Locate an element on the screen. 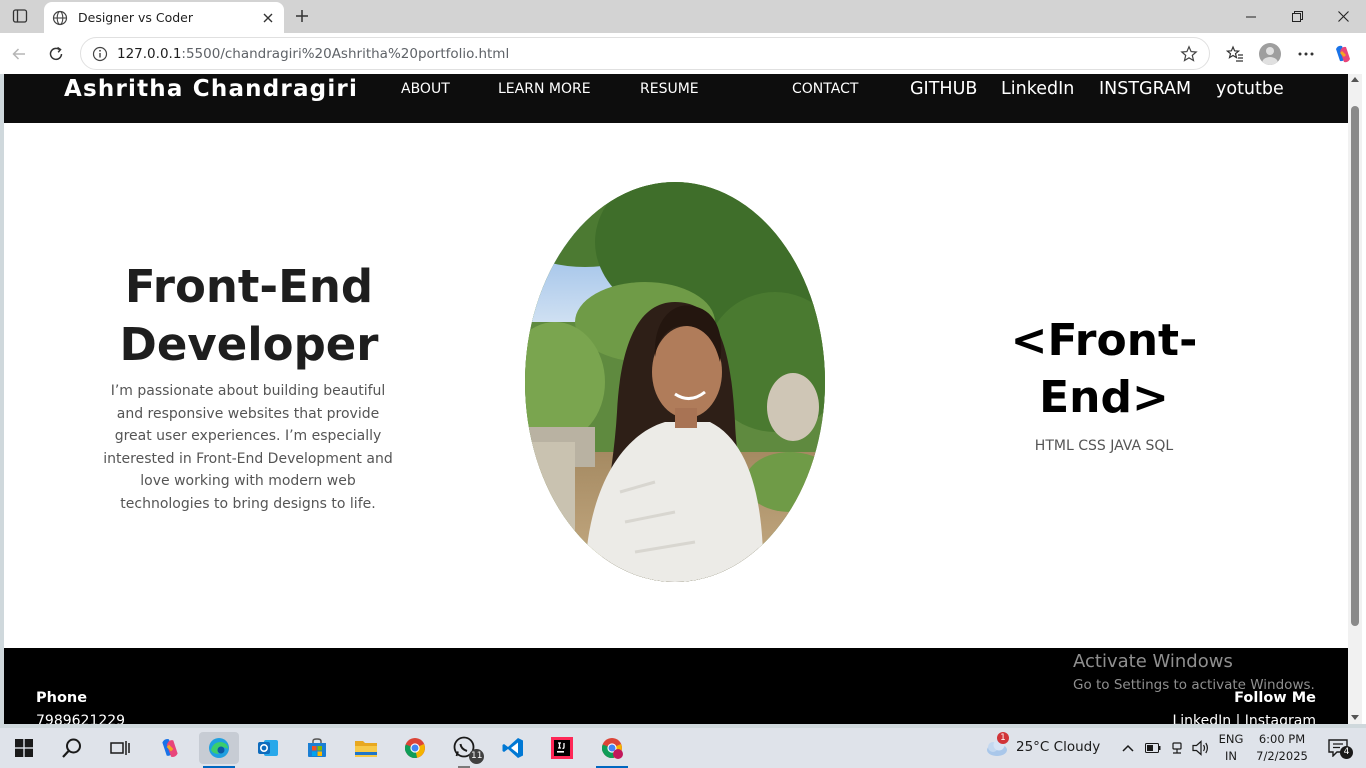  clock-date: 7/2/2025 is located at coordinates (1282, 756).